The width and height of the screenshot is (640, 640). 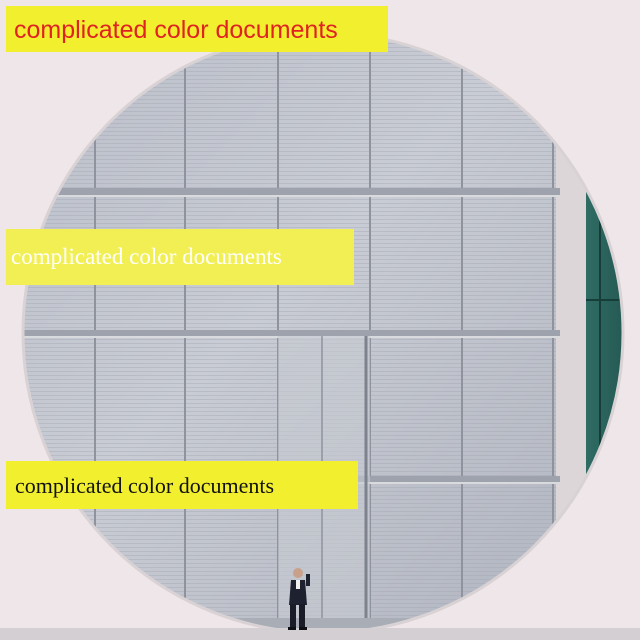 What do you see at coordinates (182, 485) in the screenshot?
I see `caption-bottom: complicated color documents` at bounding box center [182, 485].